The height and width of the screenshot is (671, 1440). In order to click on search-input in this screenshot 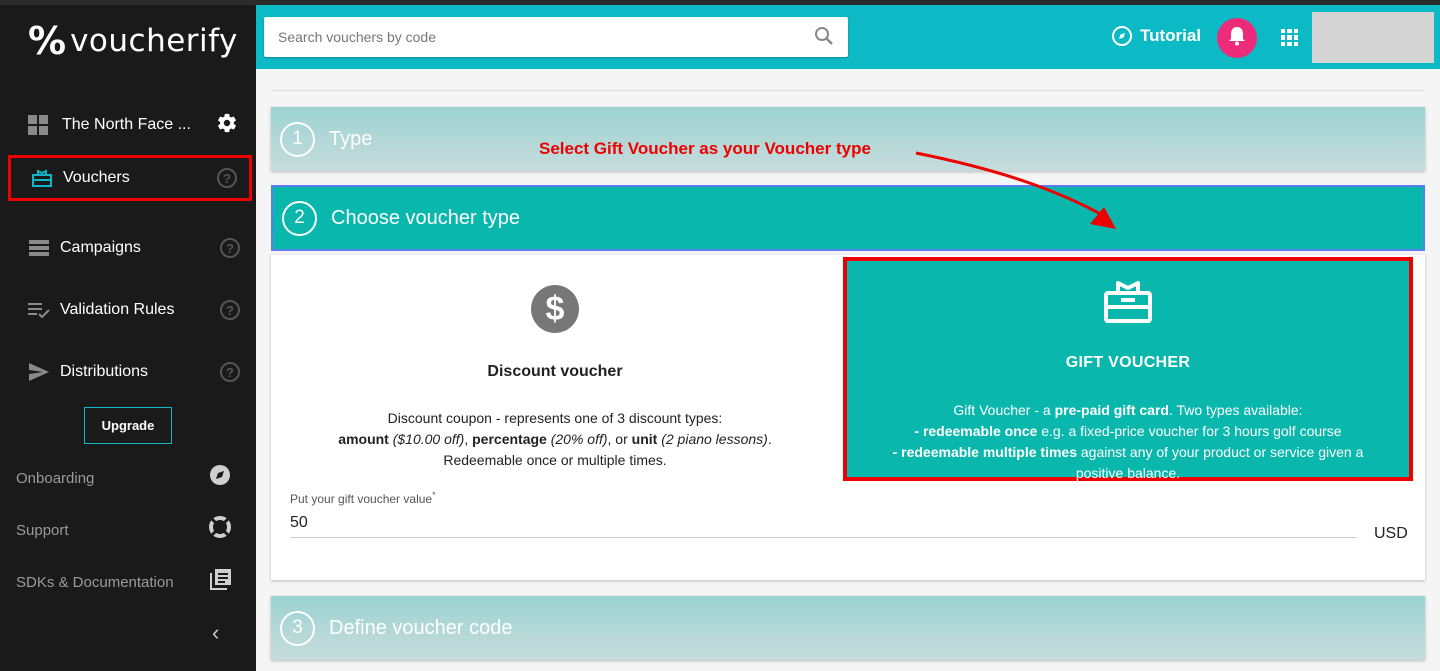, I will do `click(534, 37)`.